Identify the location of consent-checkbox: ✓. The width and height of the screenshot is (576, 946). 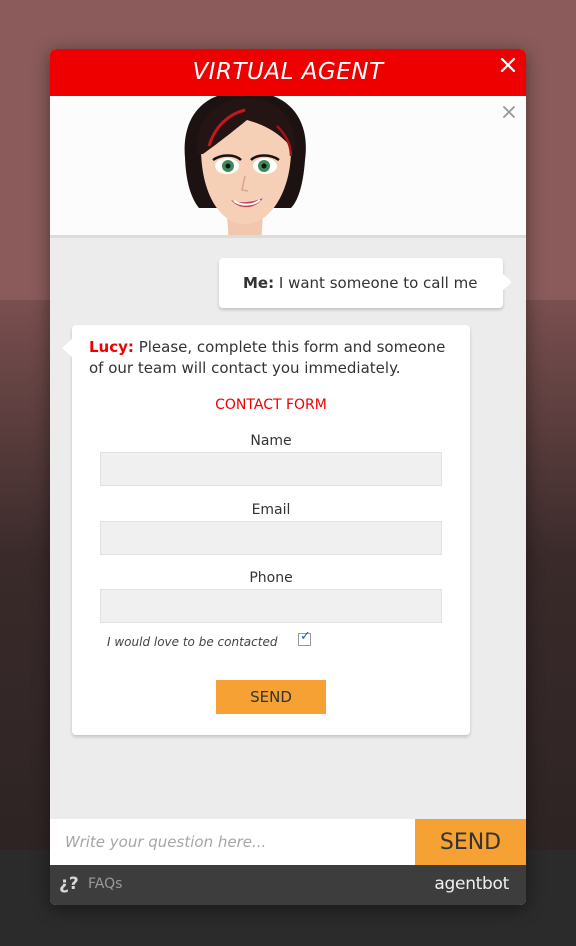
(304, 637).